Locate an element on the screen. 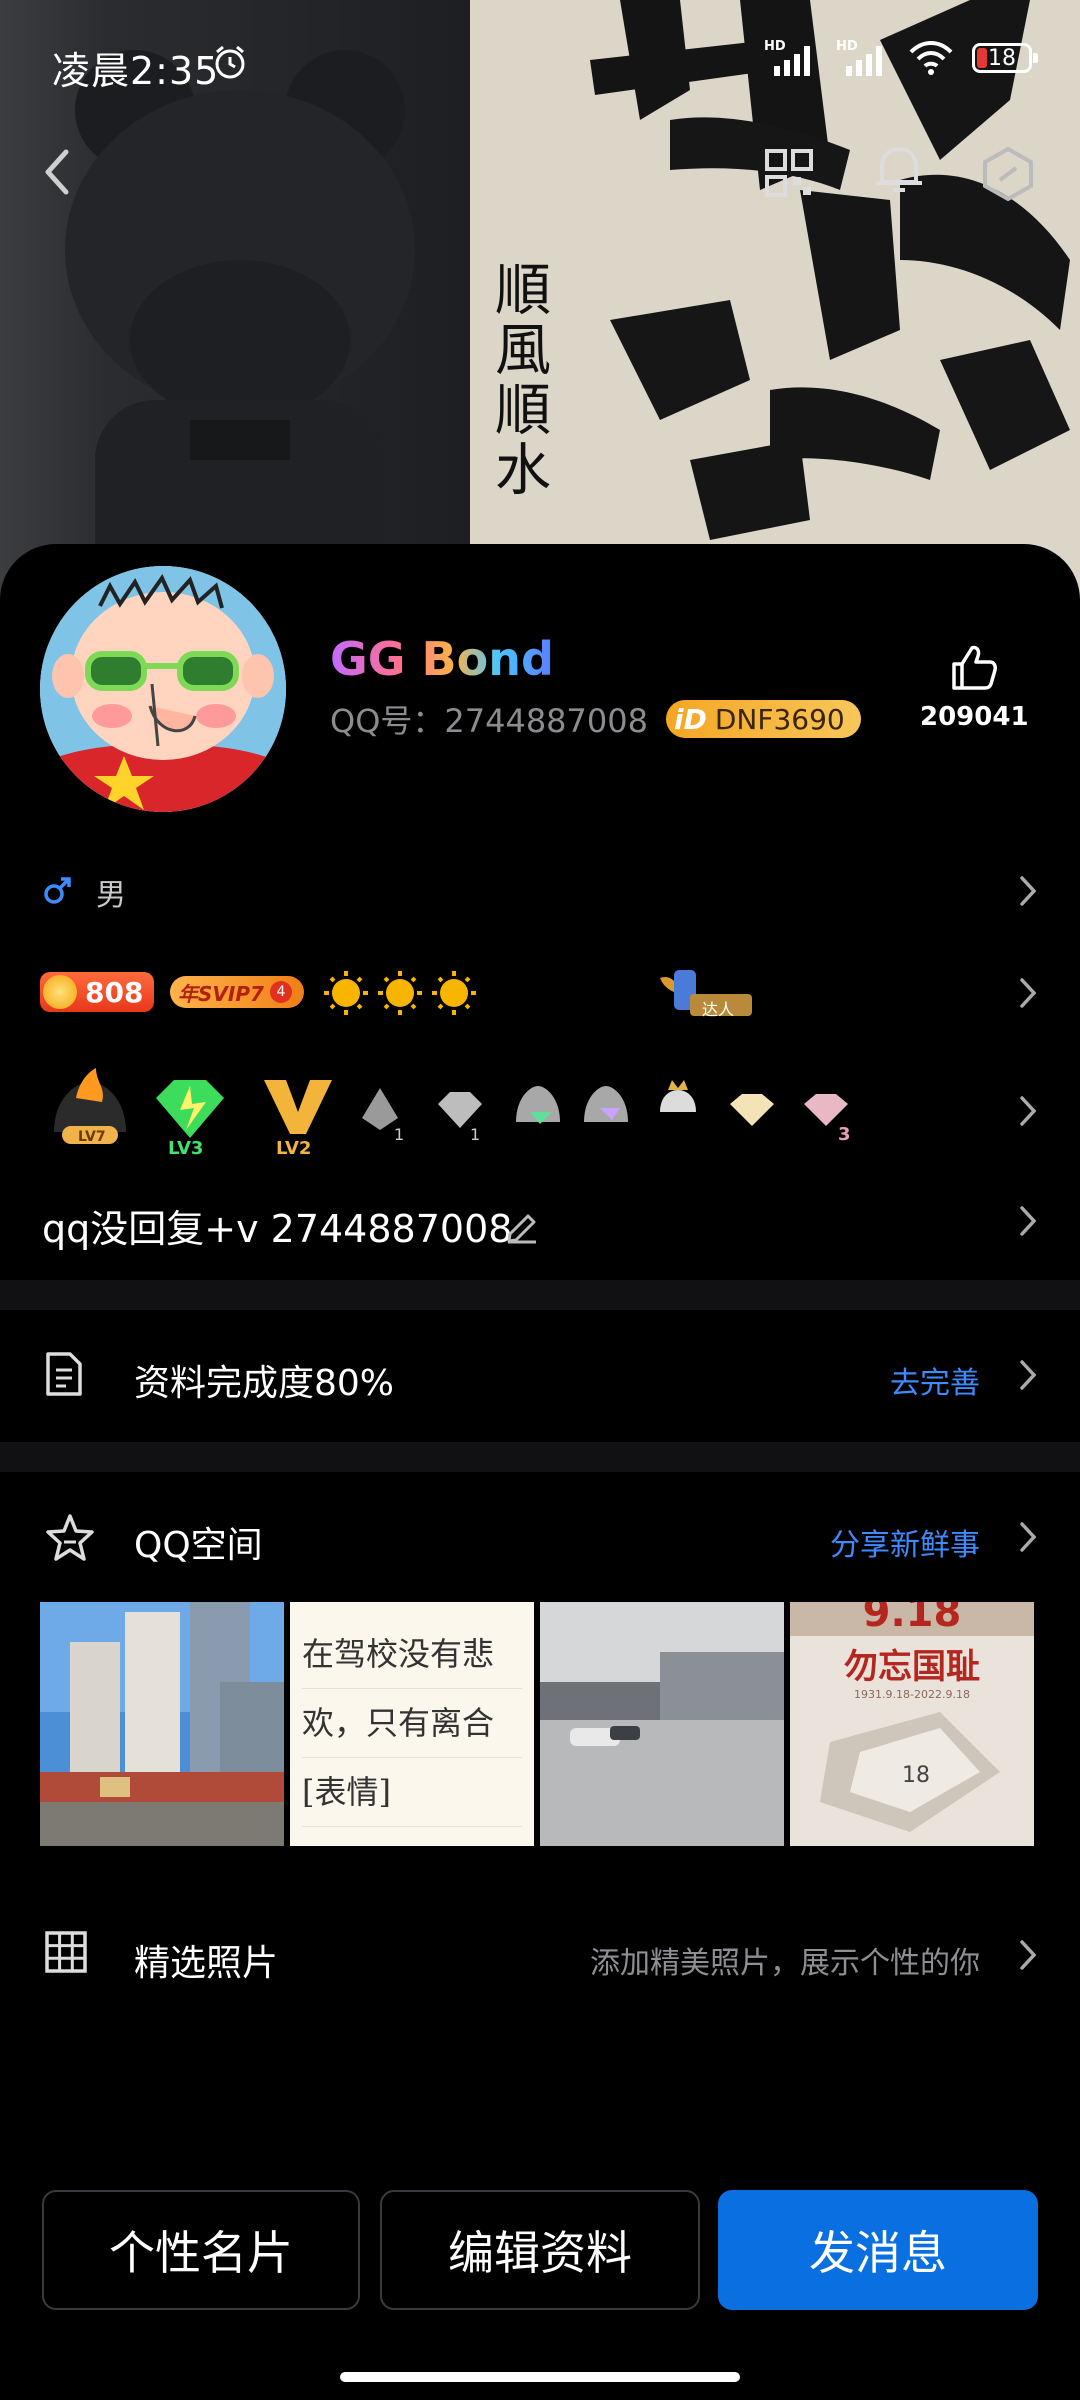  gender-label: 男 is located at coordinates (111, 895).